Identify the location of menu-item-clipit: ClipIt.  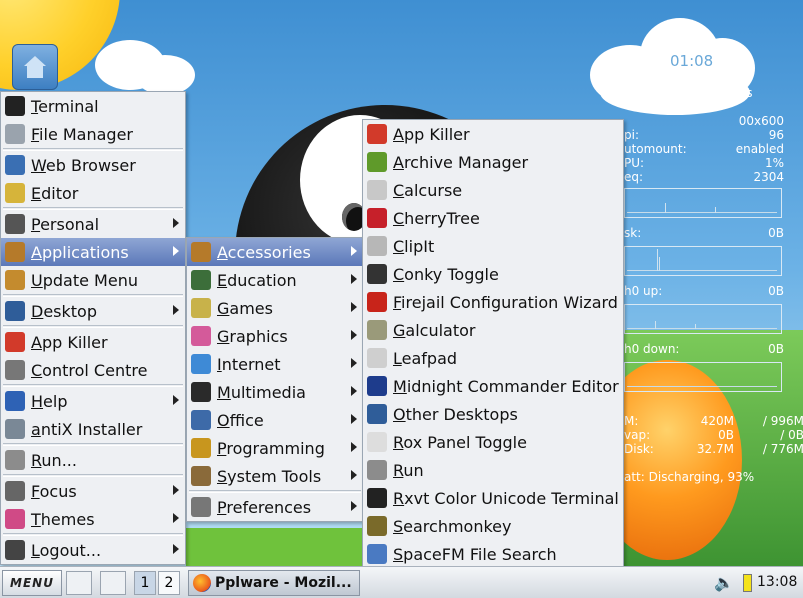
(493, 246).